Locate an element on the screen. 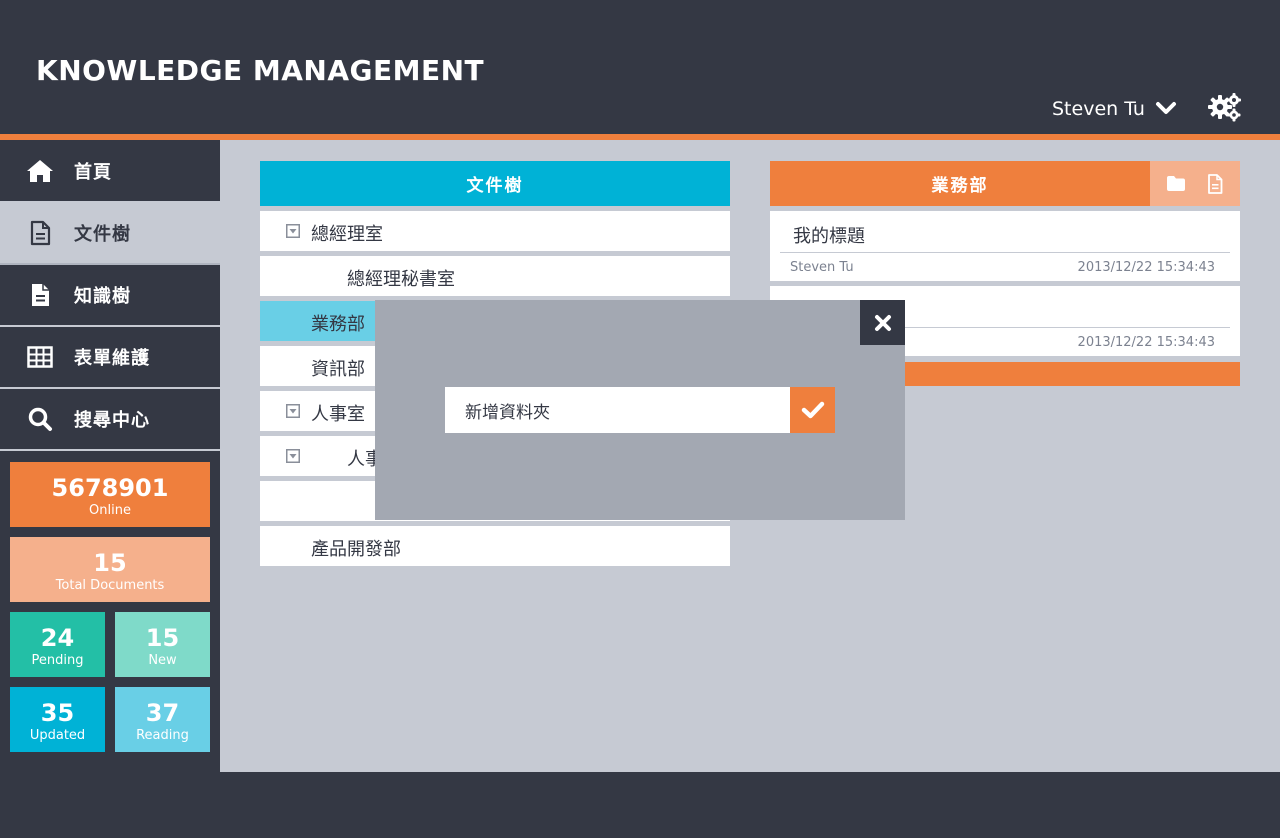  new-folder-modal is located at coordinates (640, 410).